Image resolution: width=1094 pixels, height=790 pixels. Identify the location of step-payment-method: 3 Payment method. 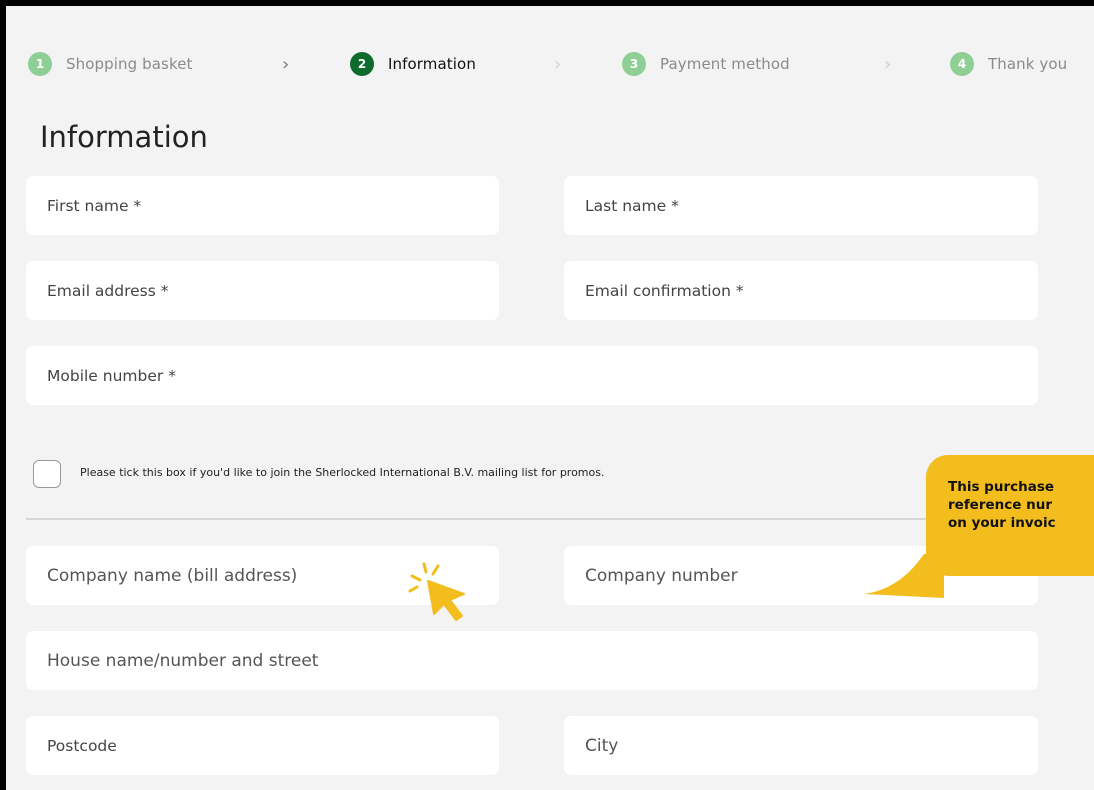
(706, 64).